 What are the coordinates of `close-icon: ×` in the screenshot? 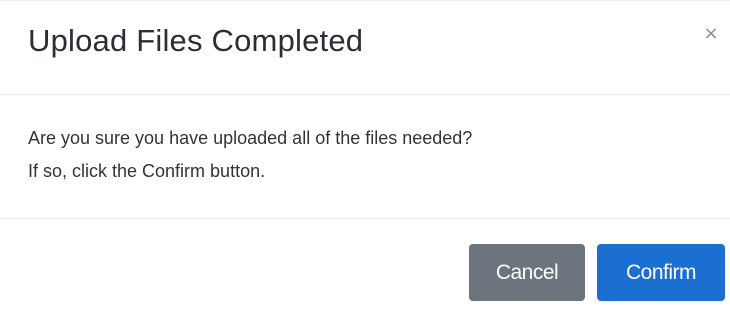 It's located at (710, 33).